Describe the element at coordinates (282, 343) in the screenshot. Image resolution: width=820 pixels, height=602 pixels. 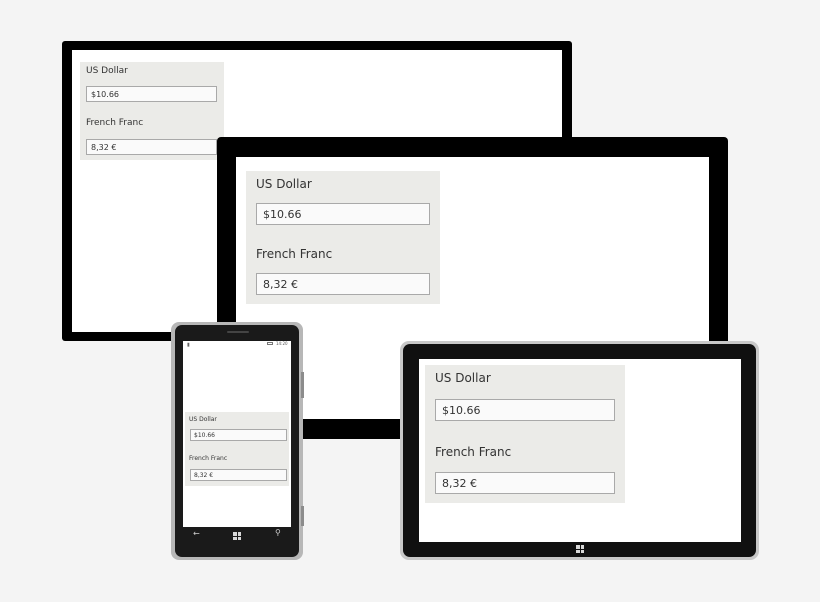
I see `phone-clock: 14:20` at that location.